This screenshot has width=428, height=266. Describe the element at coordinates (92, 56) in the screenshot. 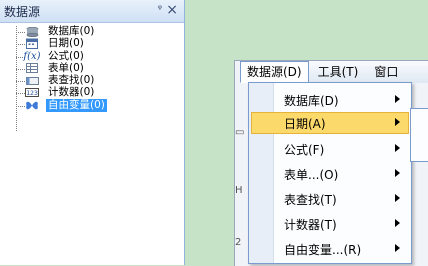

I see `tree-item-formula: f(x) 公式(0)` at that location.